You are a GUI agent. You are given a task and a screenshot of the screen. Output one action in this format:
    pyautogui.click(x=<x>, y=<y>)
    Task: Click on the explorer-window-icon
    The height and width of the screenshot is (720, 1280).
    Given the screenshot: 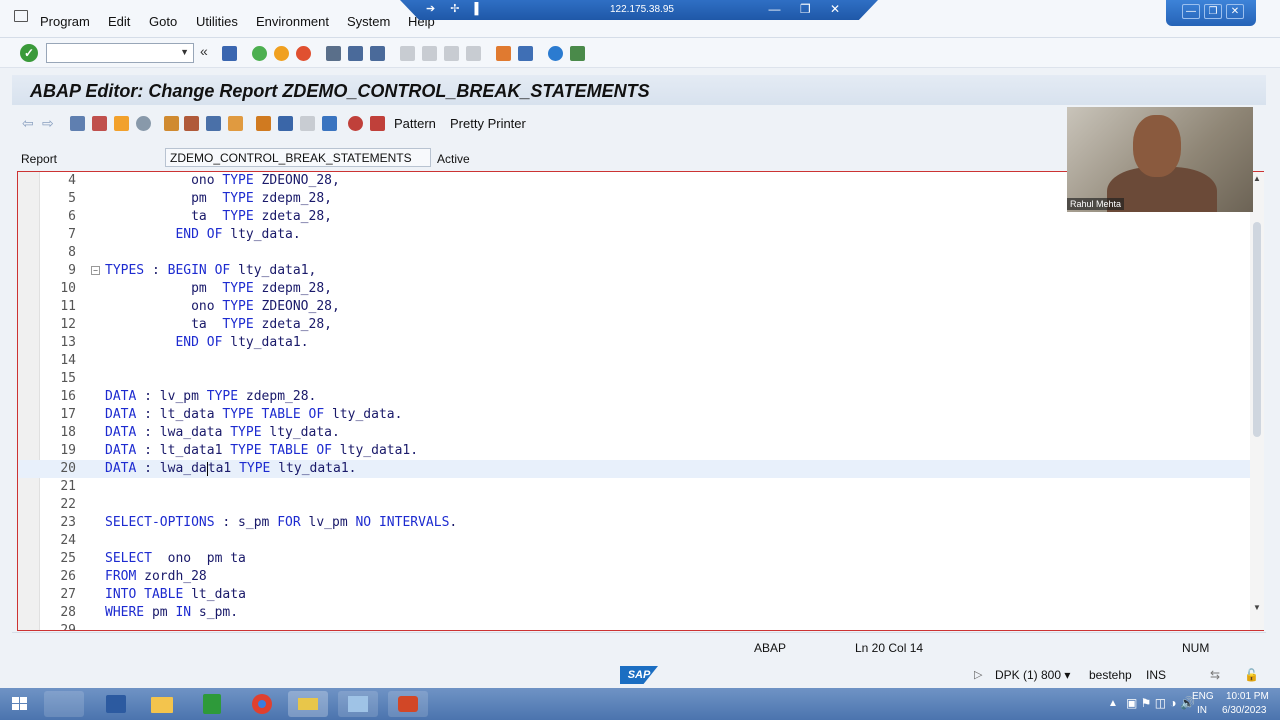 What is the action you would take?
    pyautogui.click(x=64, y=704)
    